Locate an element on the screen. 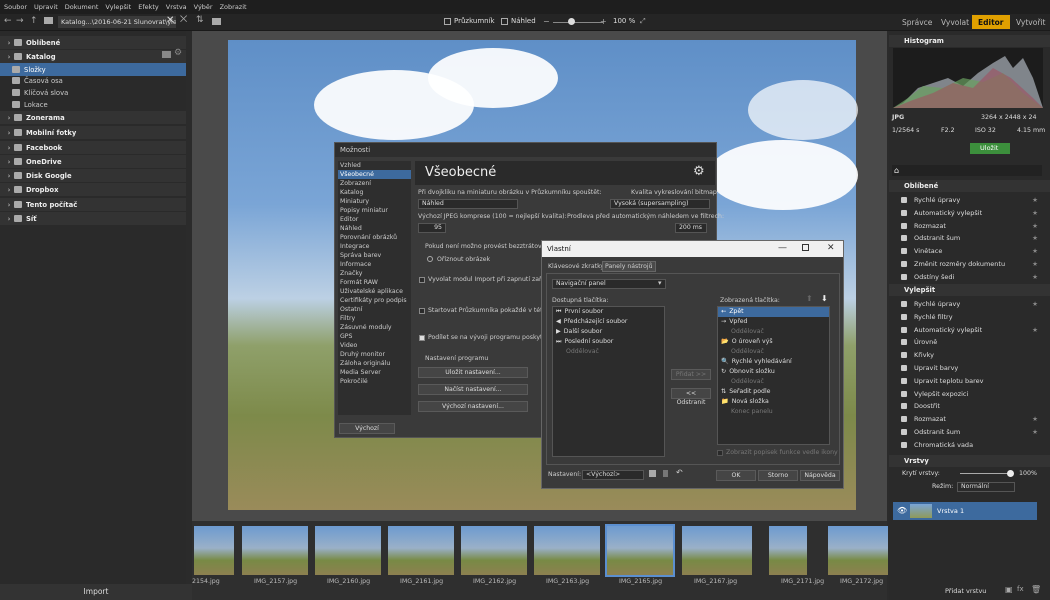 The width and height of the screenshot is (1050, 600). delete-icon is located at coordinates (665, 473).